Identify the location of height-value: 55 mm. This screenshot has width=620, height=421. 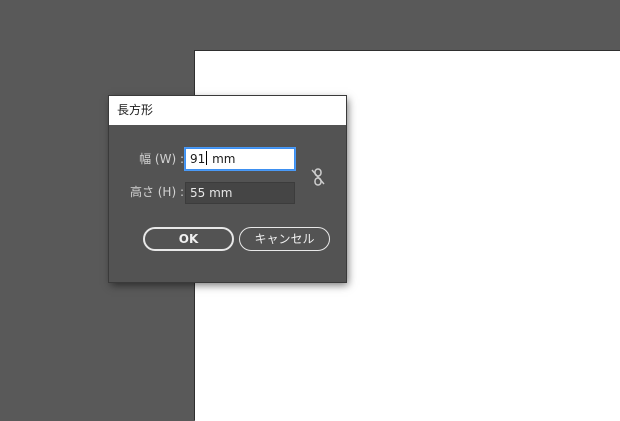
(211, 193).